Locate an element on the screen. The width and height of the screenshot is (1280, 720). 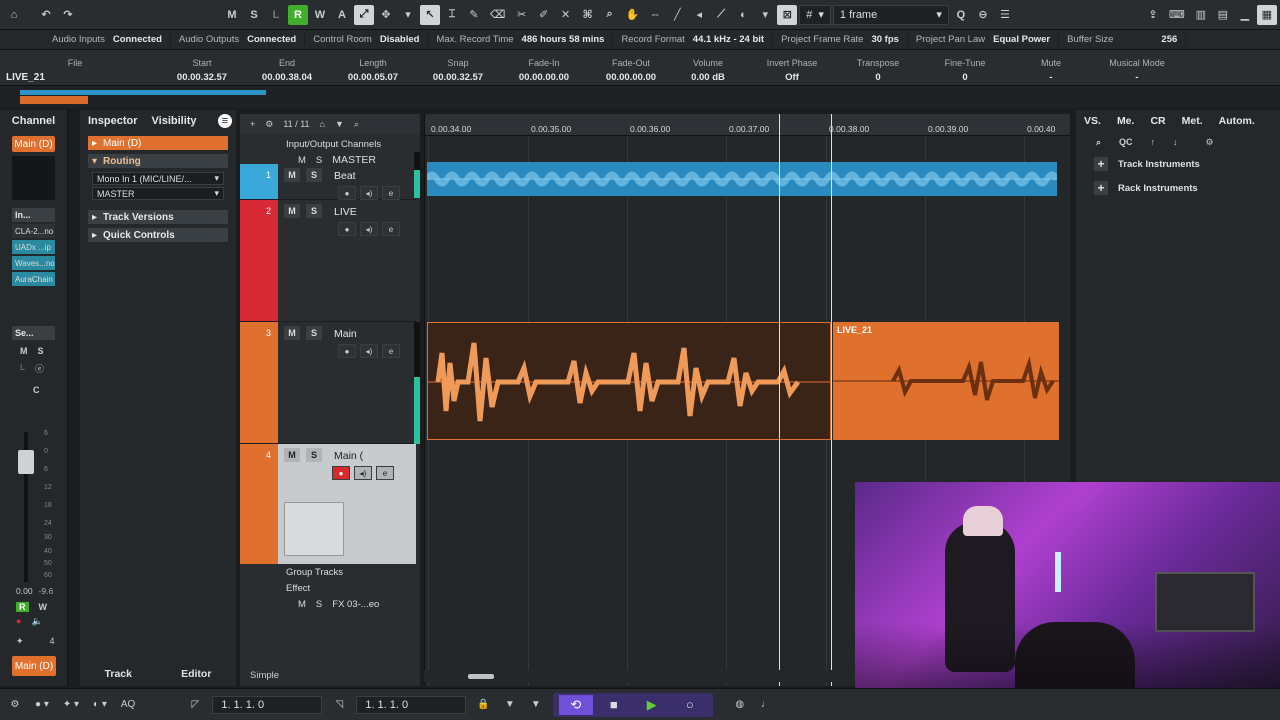
channel-name: Main (D) is located at coordinates (33, 144).